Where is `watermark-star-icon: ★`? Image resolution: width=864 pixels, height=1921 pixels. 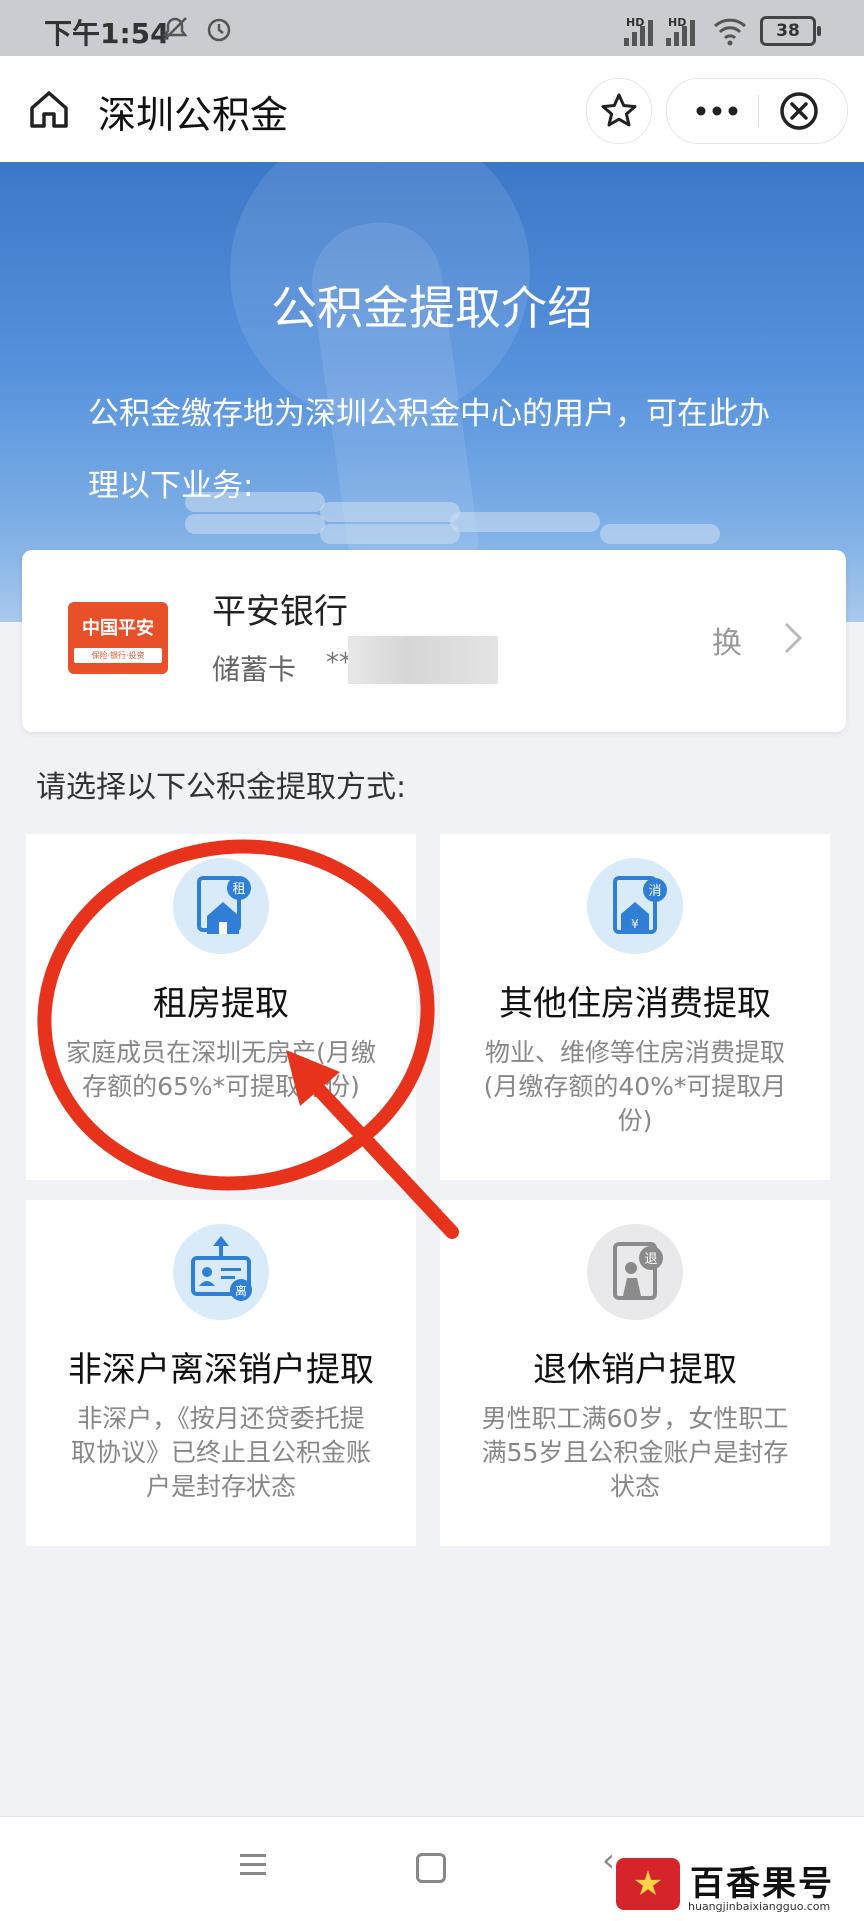 watermark-star-icon: ★ is located at coordinates (648, 1884).